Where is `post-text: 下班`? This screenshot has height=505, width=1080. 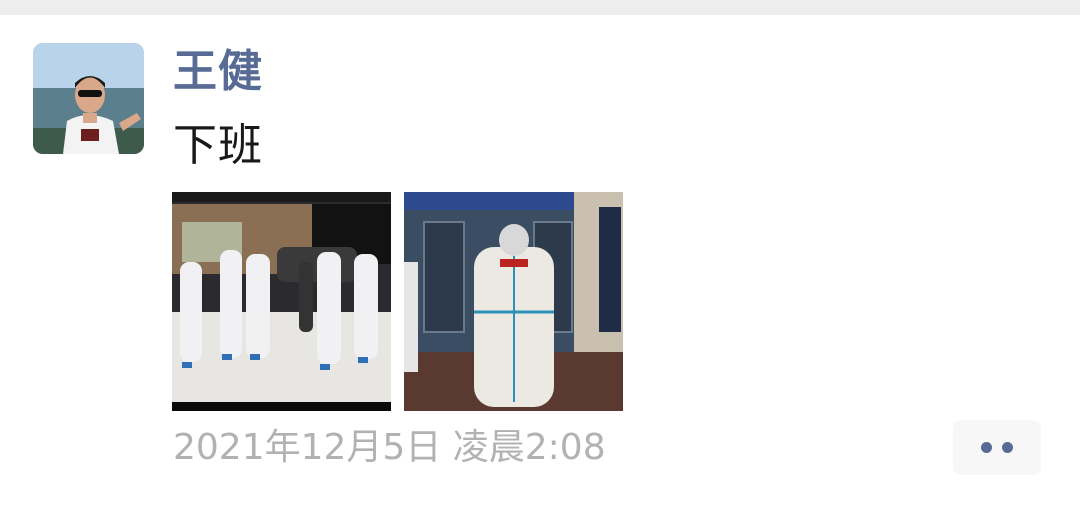 post-text: 下班 is located at coordinates (218, 145).